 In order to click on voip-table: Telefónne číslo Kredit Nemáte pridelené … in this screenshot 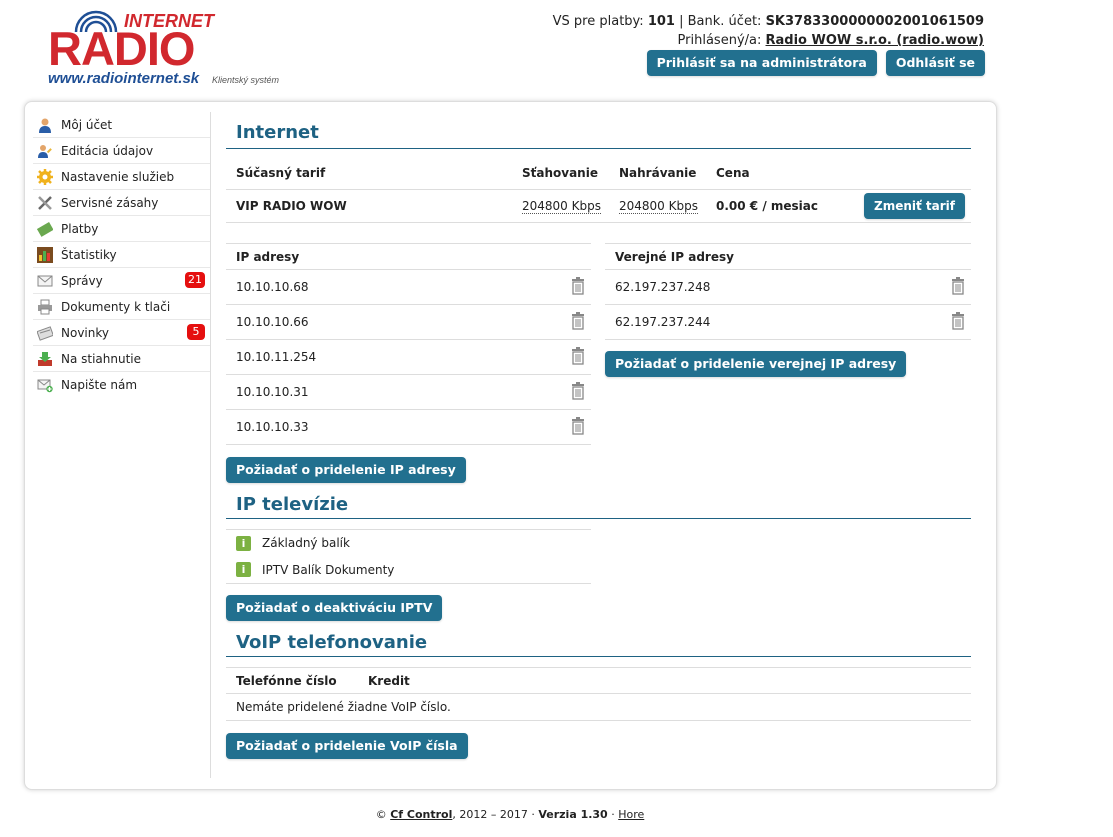, I will do `click(598, 694)`.